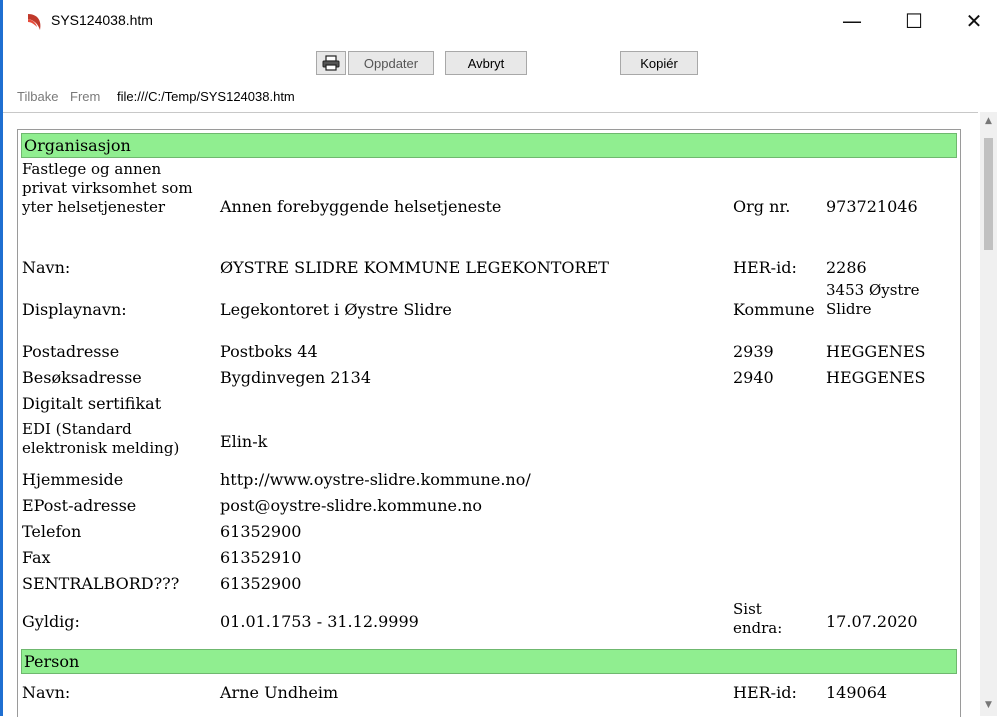 This screenshot has width=997, height=717. I want to click on person-herid-value: 149064, so click(857, 692).